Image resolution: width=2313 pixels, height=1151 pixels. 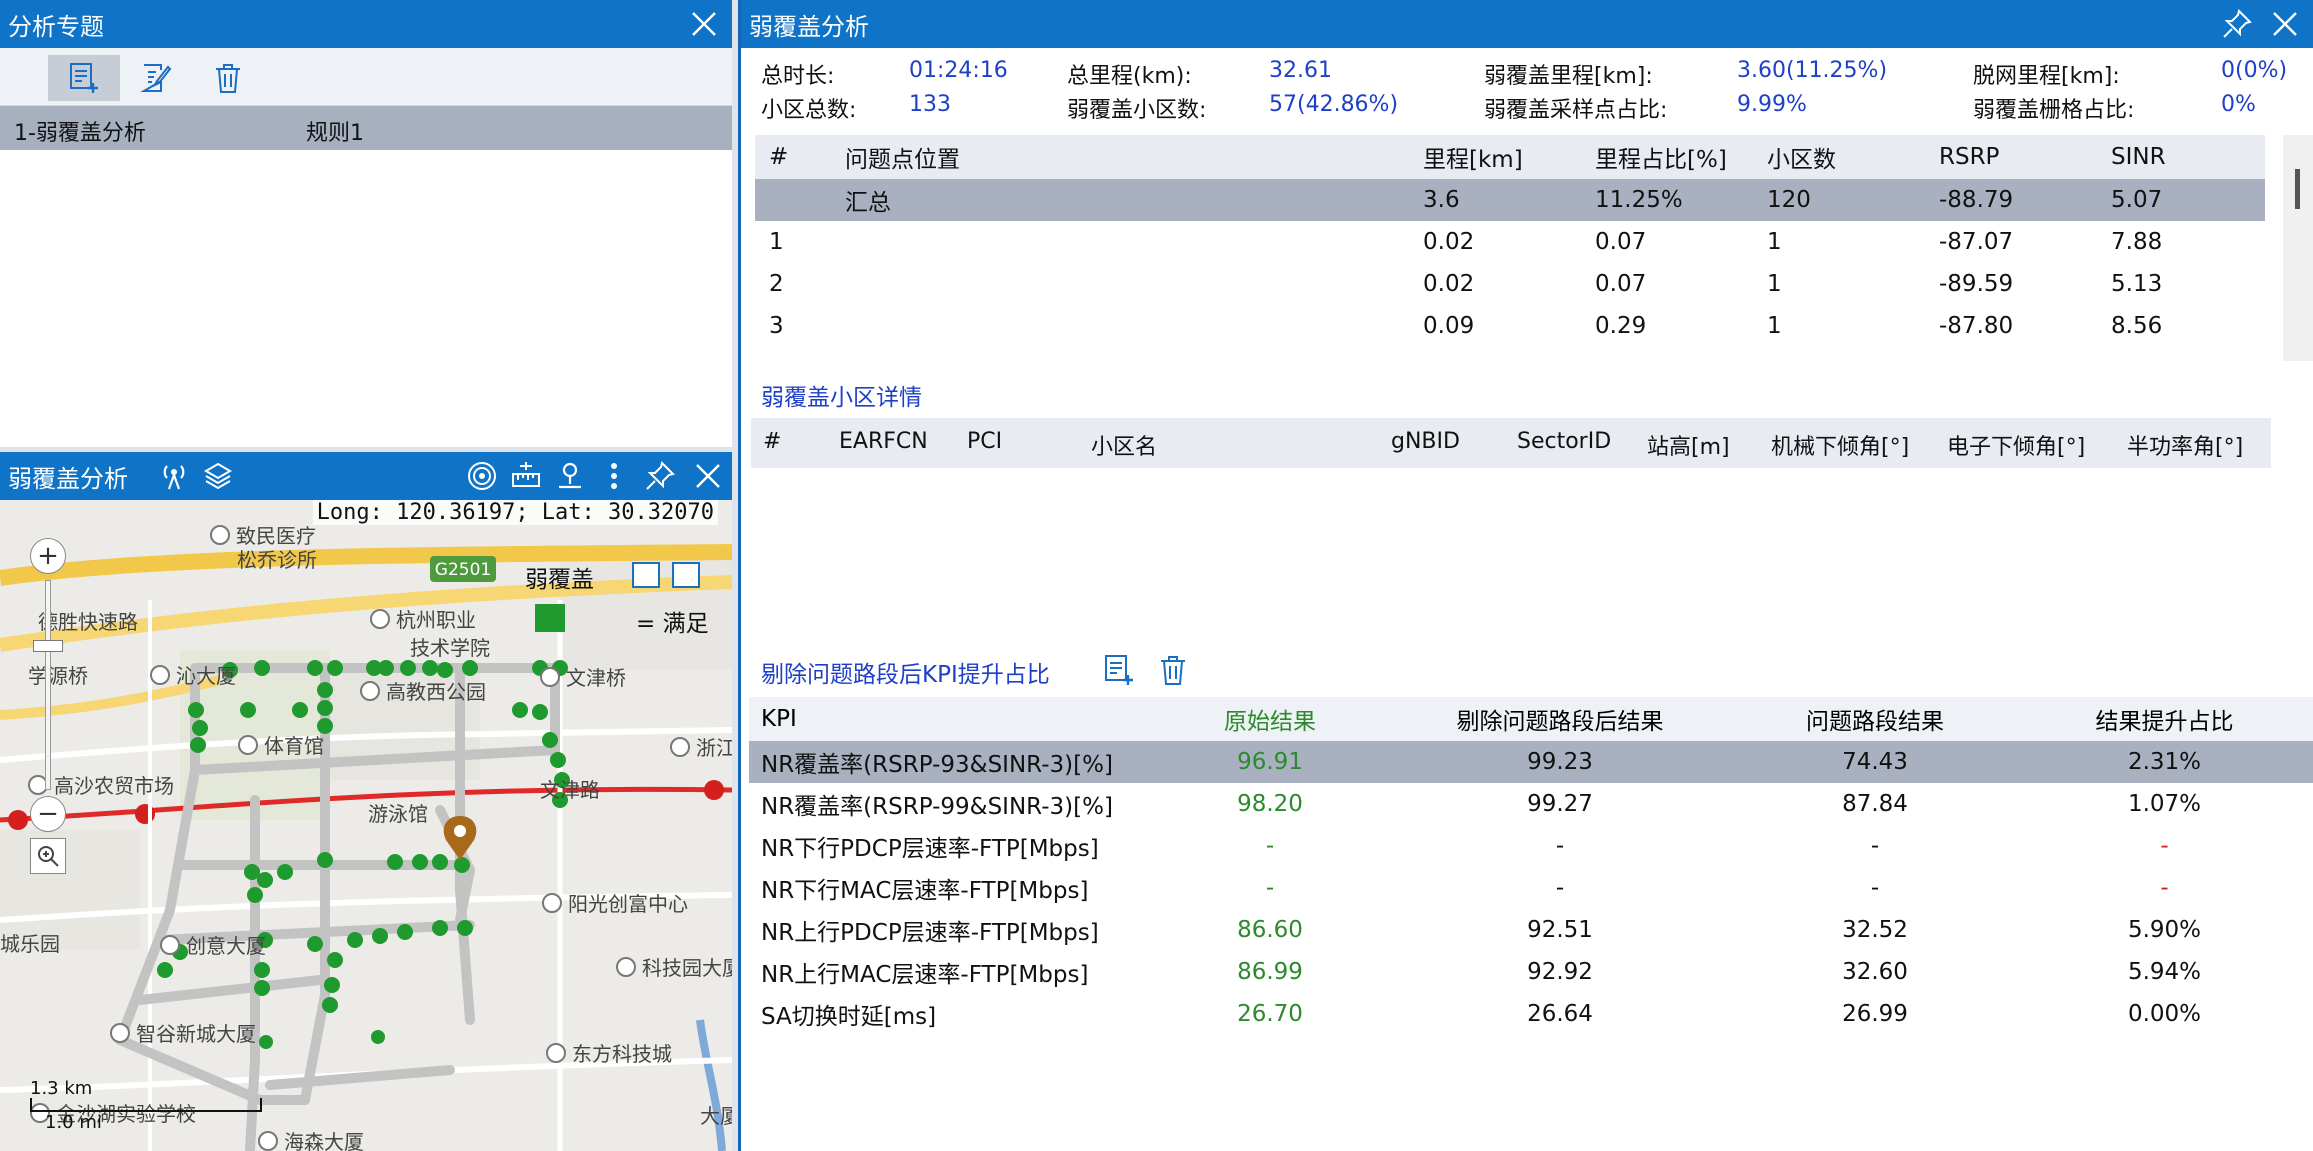 I want to click on cell-detail-section-title: 弱覆盖小区详情, so click(x=841, y=398).